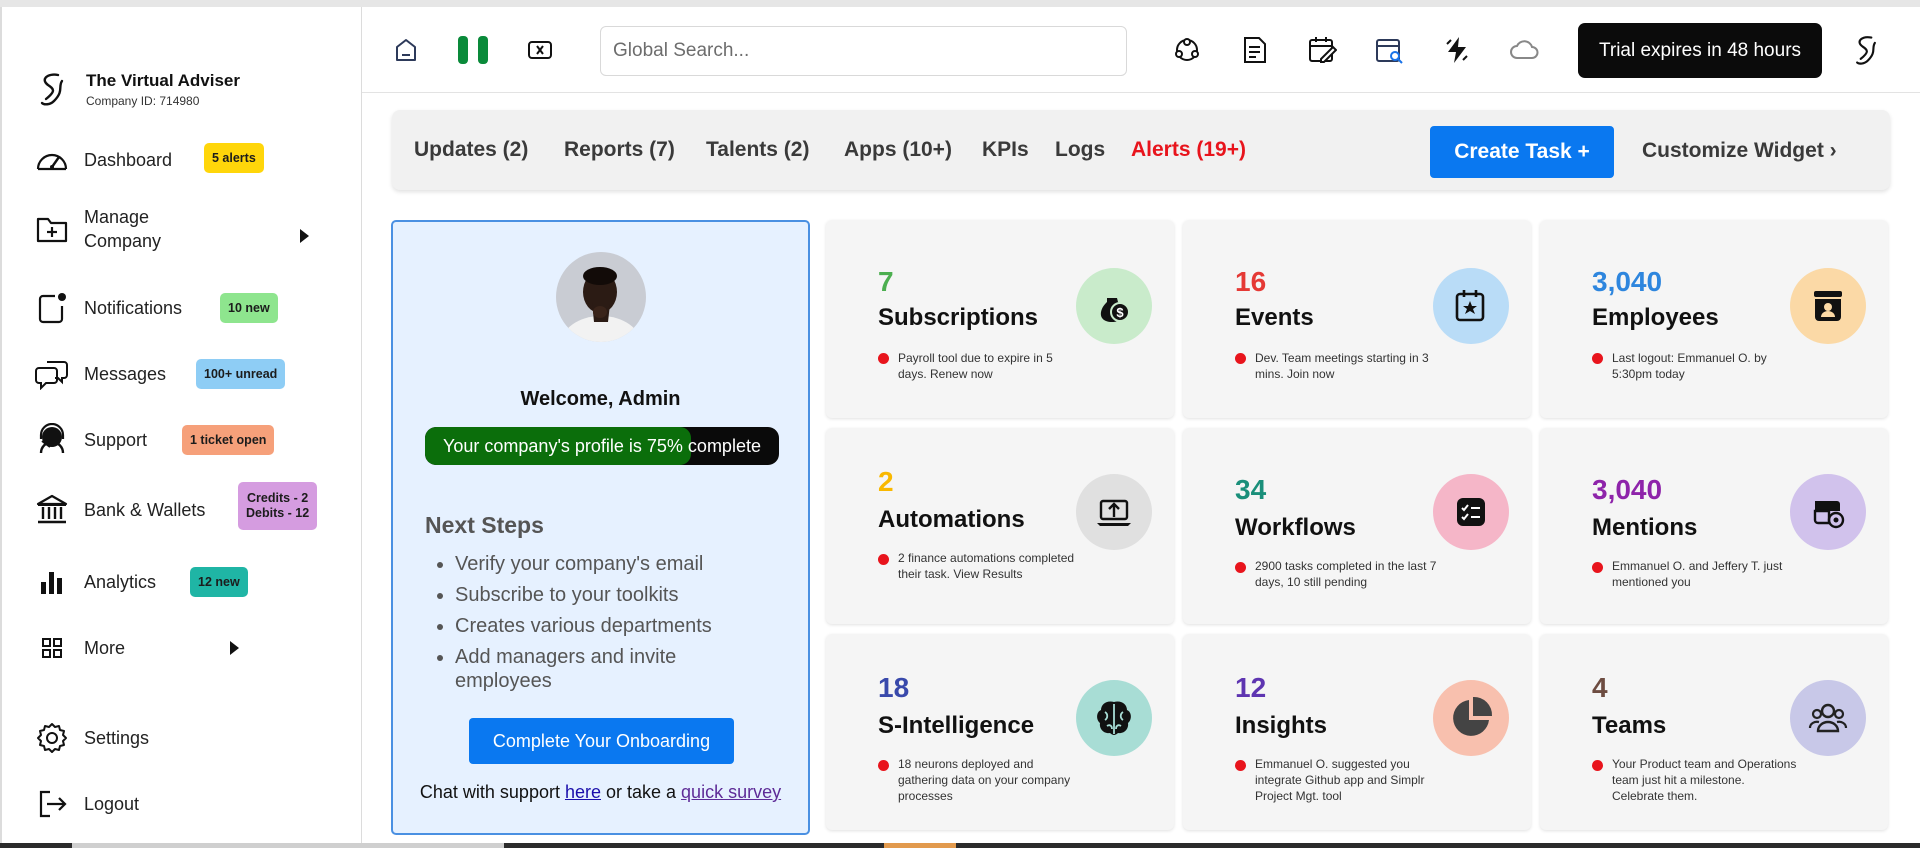 This screenshot has height=848, width=1920. What do you see at coordinates (886, 481) in the screenshot?
I see `card-value: 2` at bounding box center [886, 481].